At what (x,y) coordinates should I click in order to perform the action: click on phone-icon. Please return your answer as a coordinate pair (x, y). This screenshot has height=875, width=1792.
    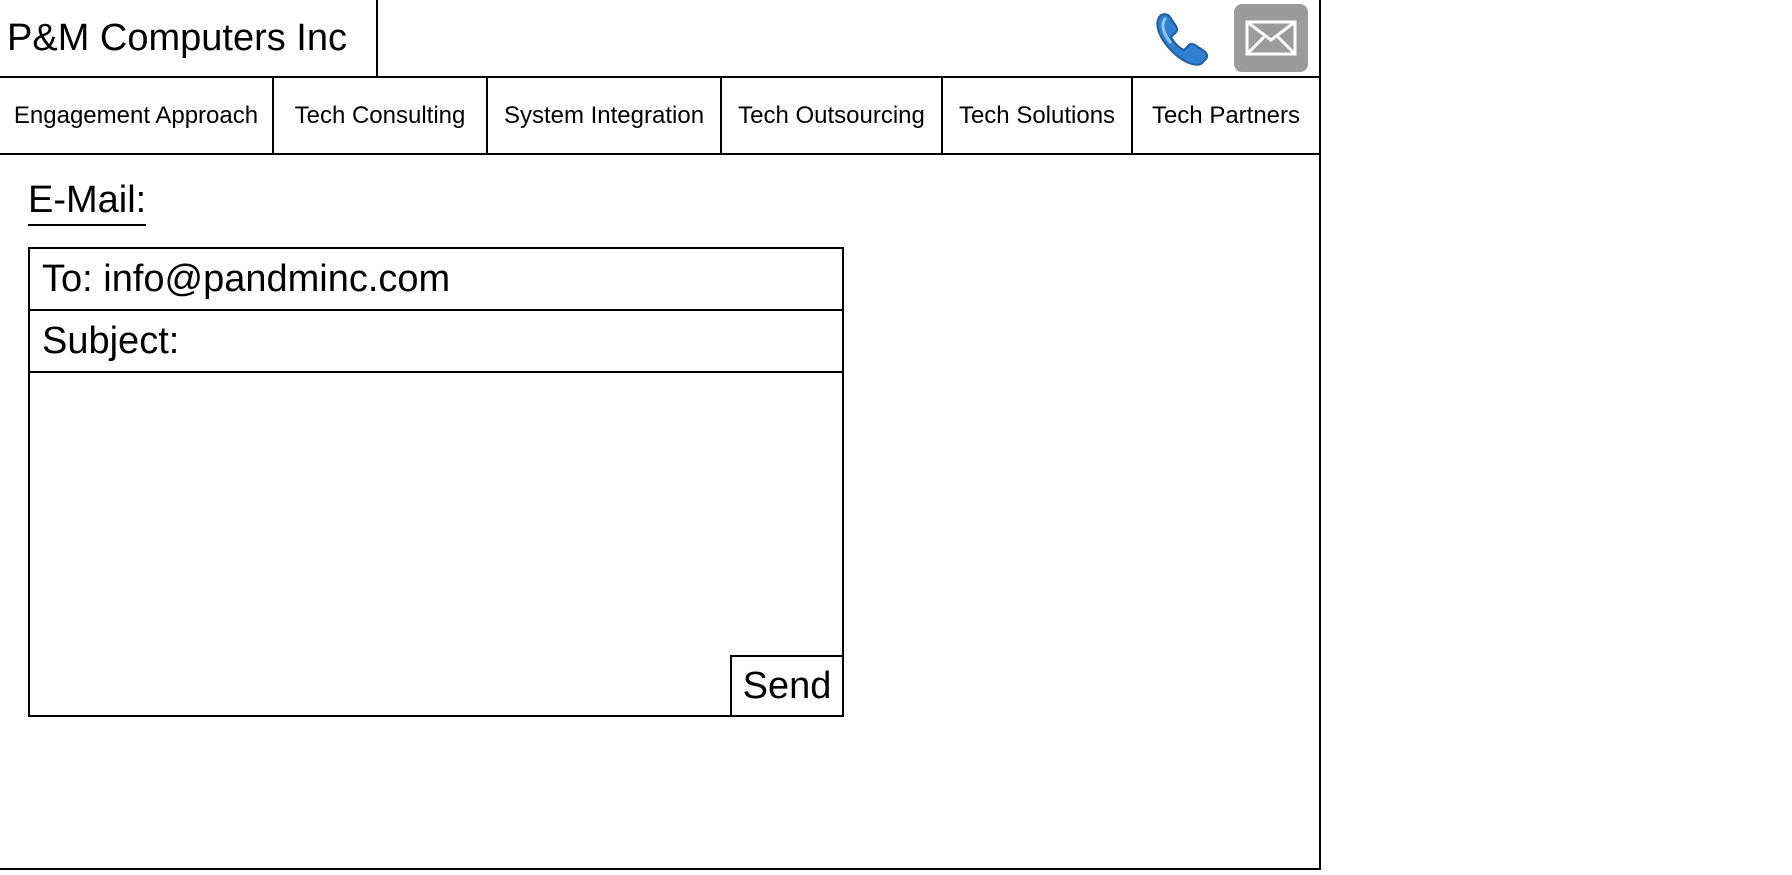
    Looking at the image, I should click on (1183, 39).